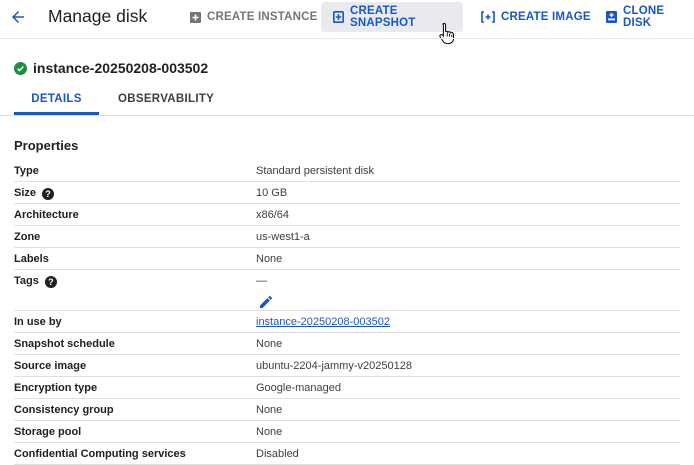 The height and width of the screenshot is (465, 694). Describe the element at coordinates (135, 290) in the screenshot. I see `property-key-cell: Tags?` at that location.